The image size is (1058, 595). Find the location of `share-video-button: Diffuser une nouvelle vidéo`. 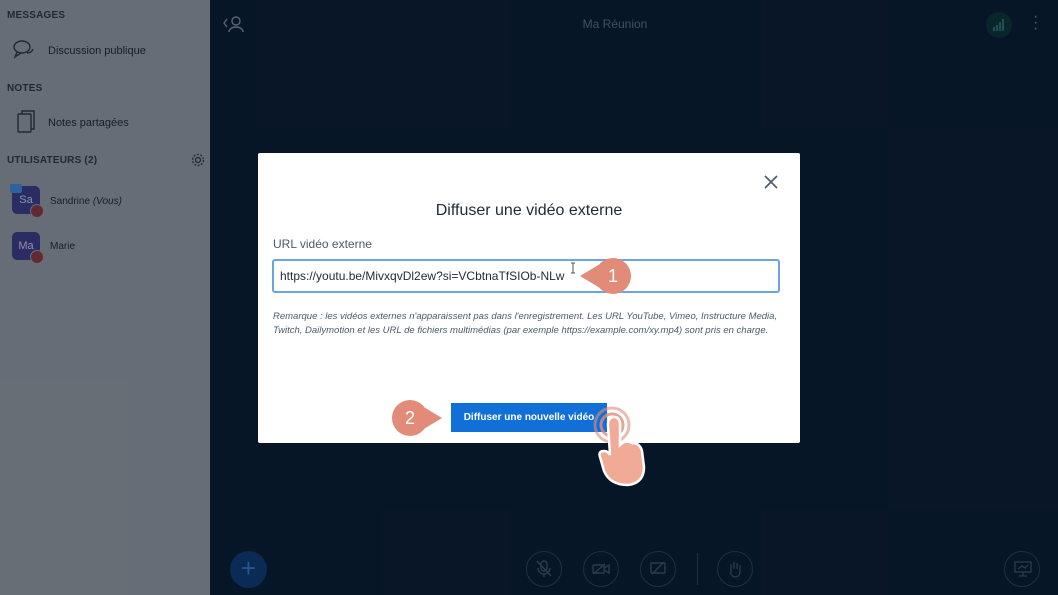

share-video-button: Diffuser une nouvelle vidéo is located at coordinates (529, 417).